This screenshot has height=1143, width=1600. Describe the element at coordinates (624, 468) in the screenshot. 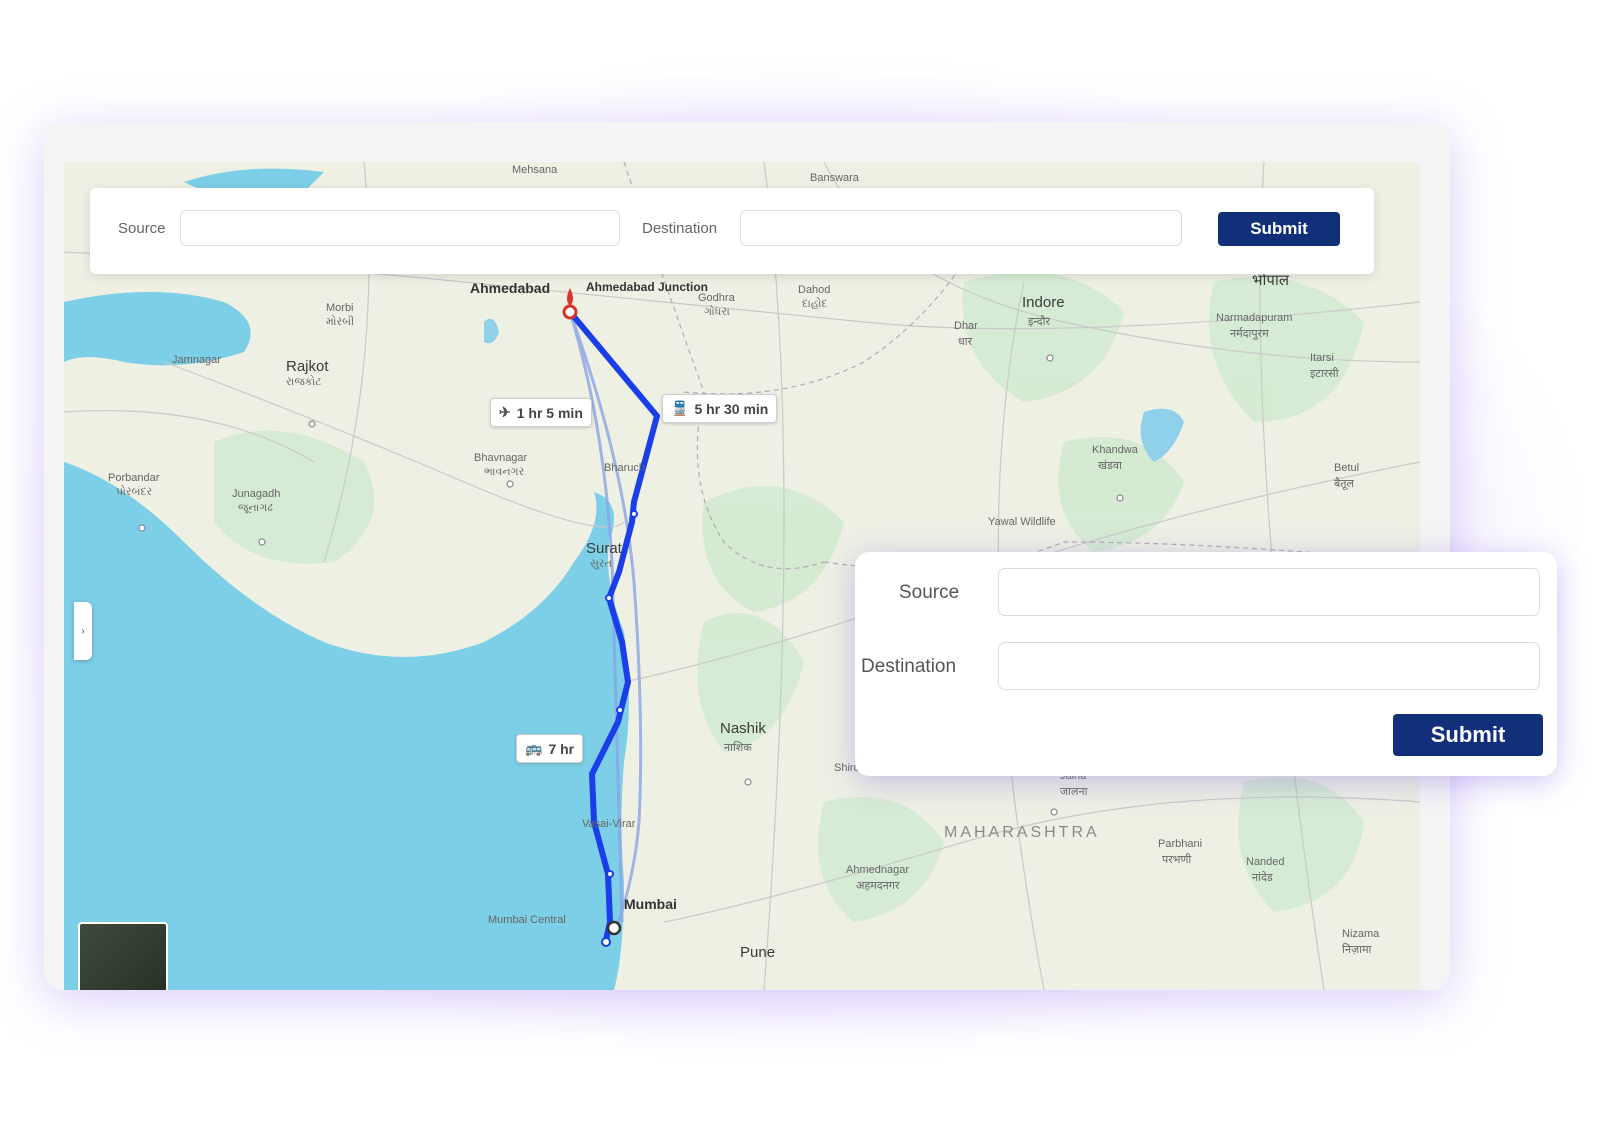

I see `place-bharuch: Bharuch` at that location.